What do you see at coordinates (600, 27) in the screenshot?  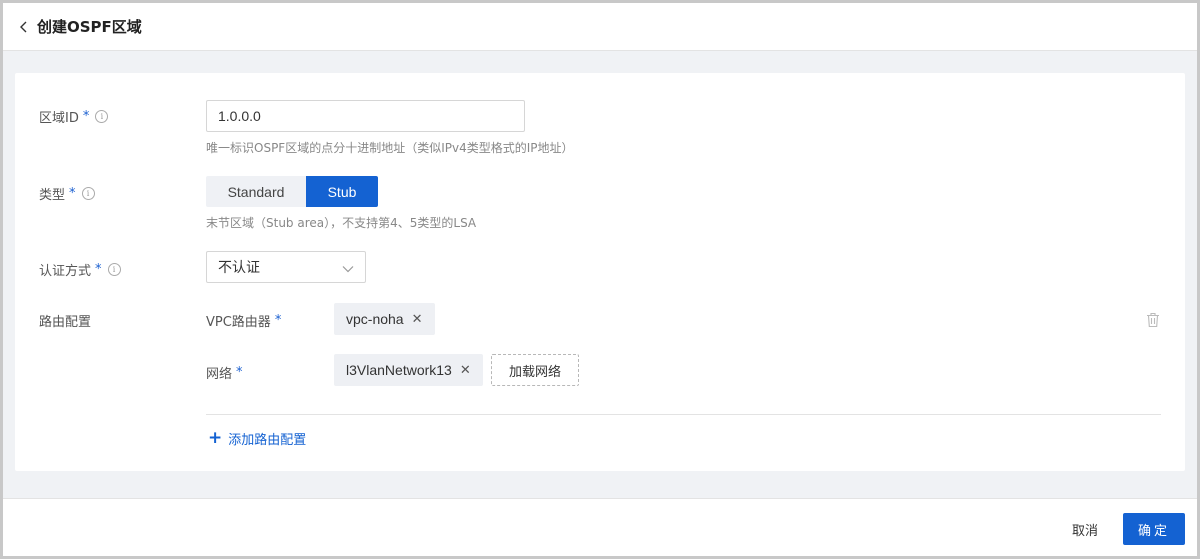 I see `page-header: 创建OSPF区域` at bounding box center [600, 27].